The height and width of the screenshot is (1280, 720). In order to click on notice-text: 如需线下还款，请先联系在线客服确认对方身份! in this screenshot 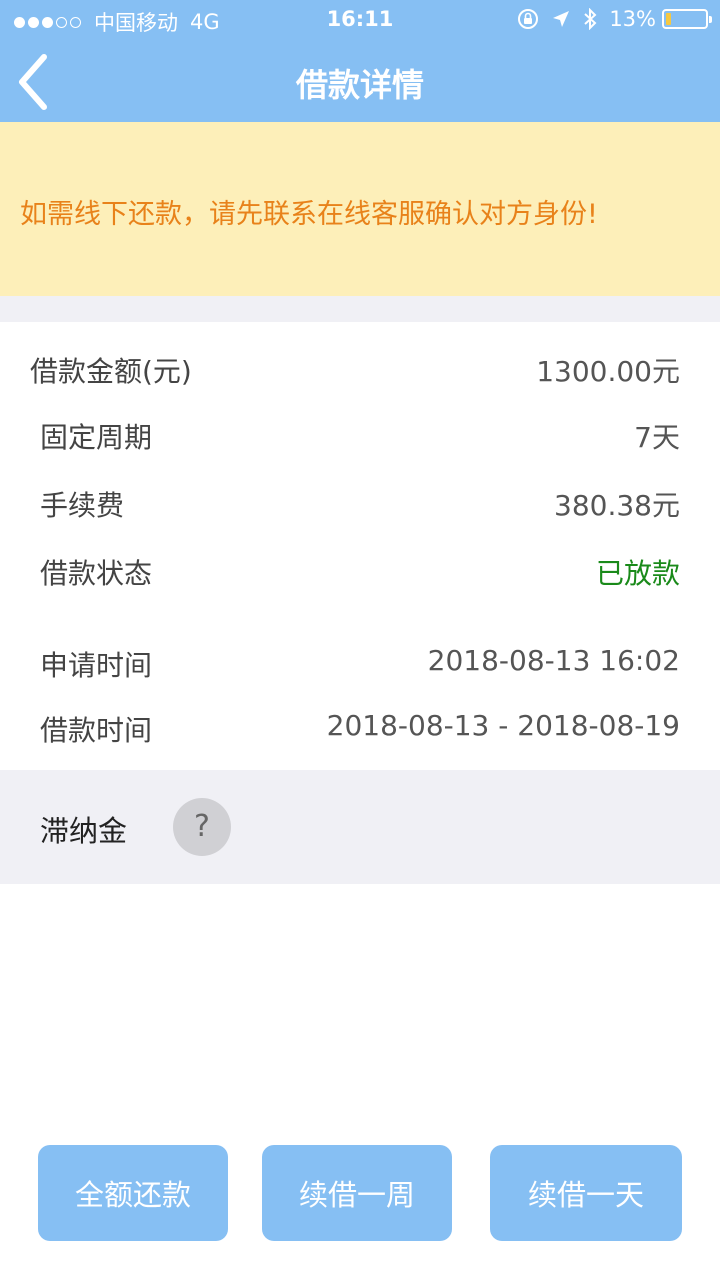, I will do `click(309, 214)`.